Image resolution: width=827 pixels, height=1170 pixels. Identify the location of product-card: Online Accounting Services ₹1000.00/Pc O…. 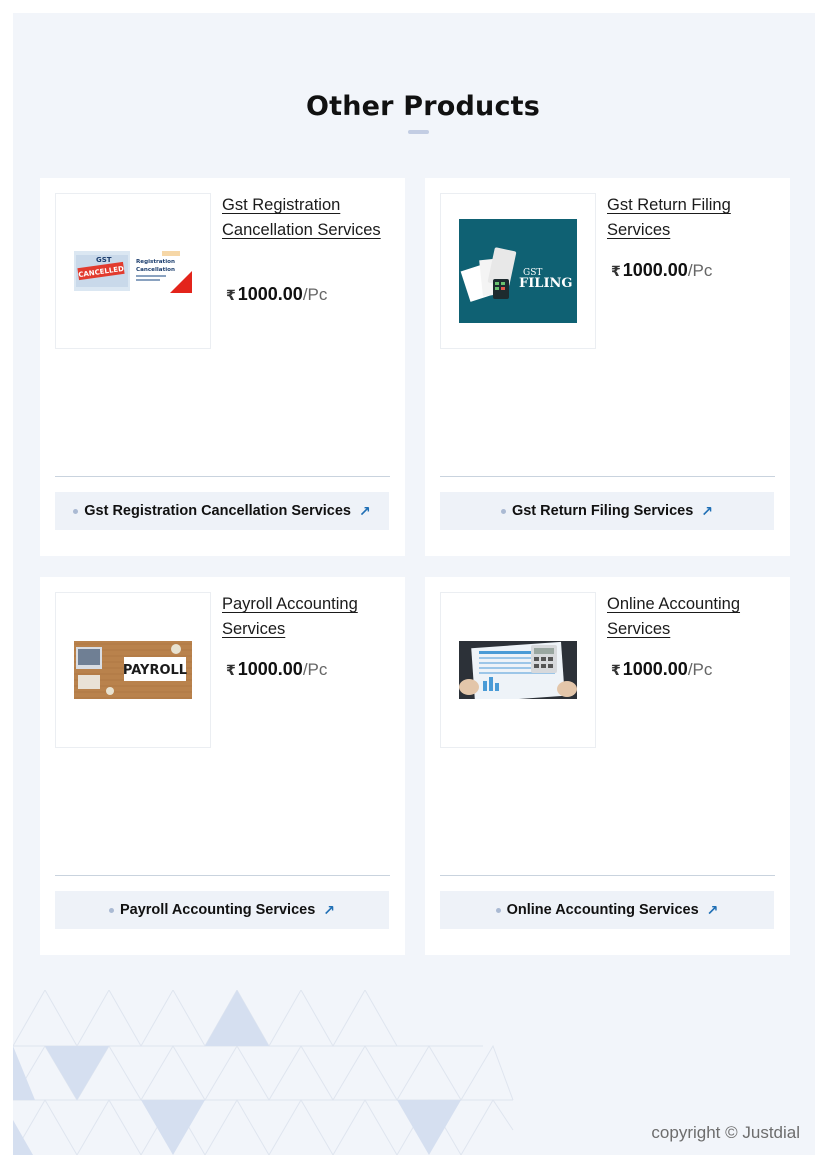
(607, 766).